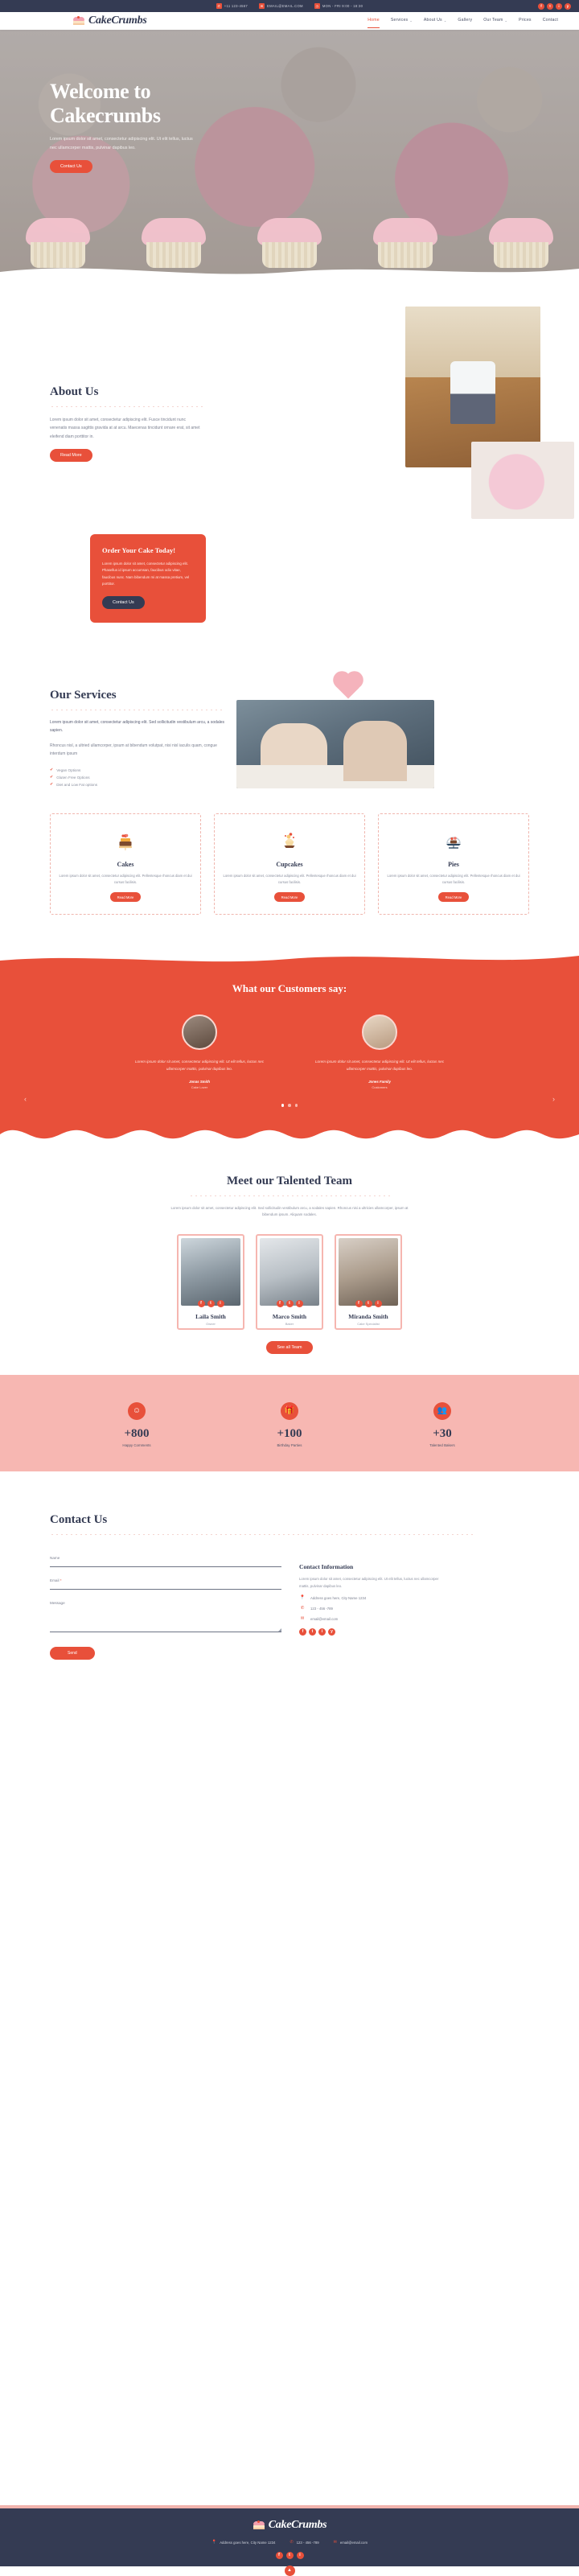 The height and width of the screenshot is (2576, 579). What do you see at coordinates (61, 1580) in the screenshot?
I see `required-mark: *` at bounding box center [61, 1580].